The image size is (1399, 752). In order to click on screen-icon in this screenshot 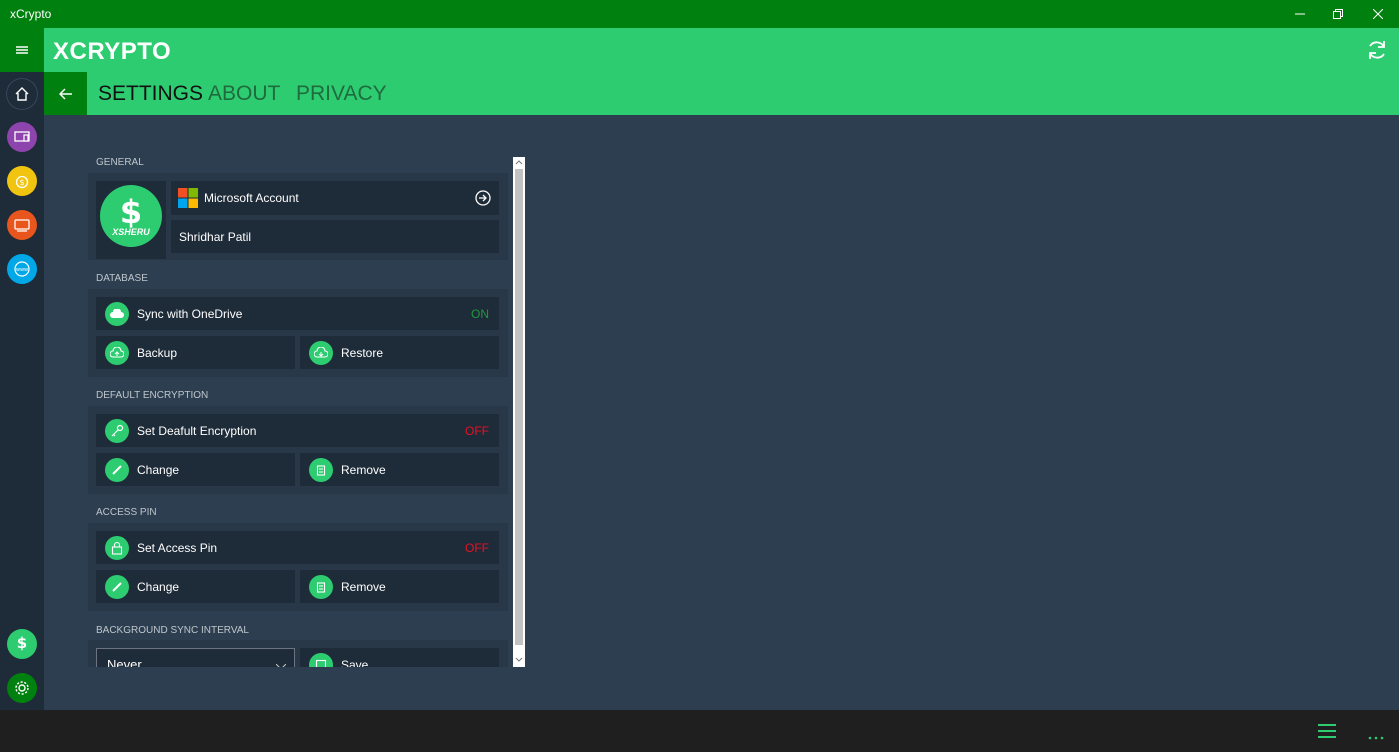, I will do `click(22, 225)`.